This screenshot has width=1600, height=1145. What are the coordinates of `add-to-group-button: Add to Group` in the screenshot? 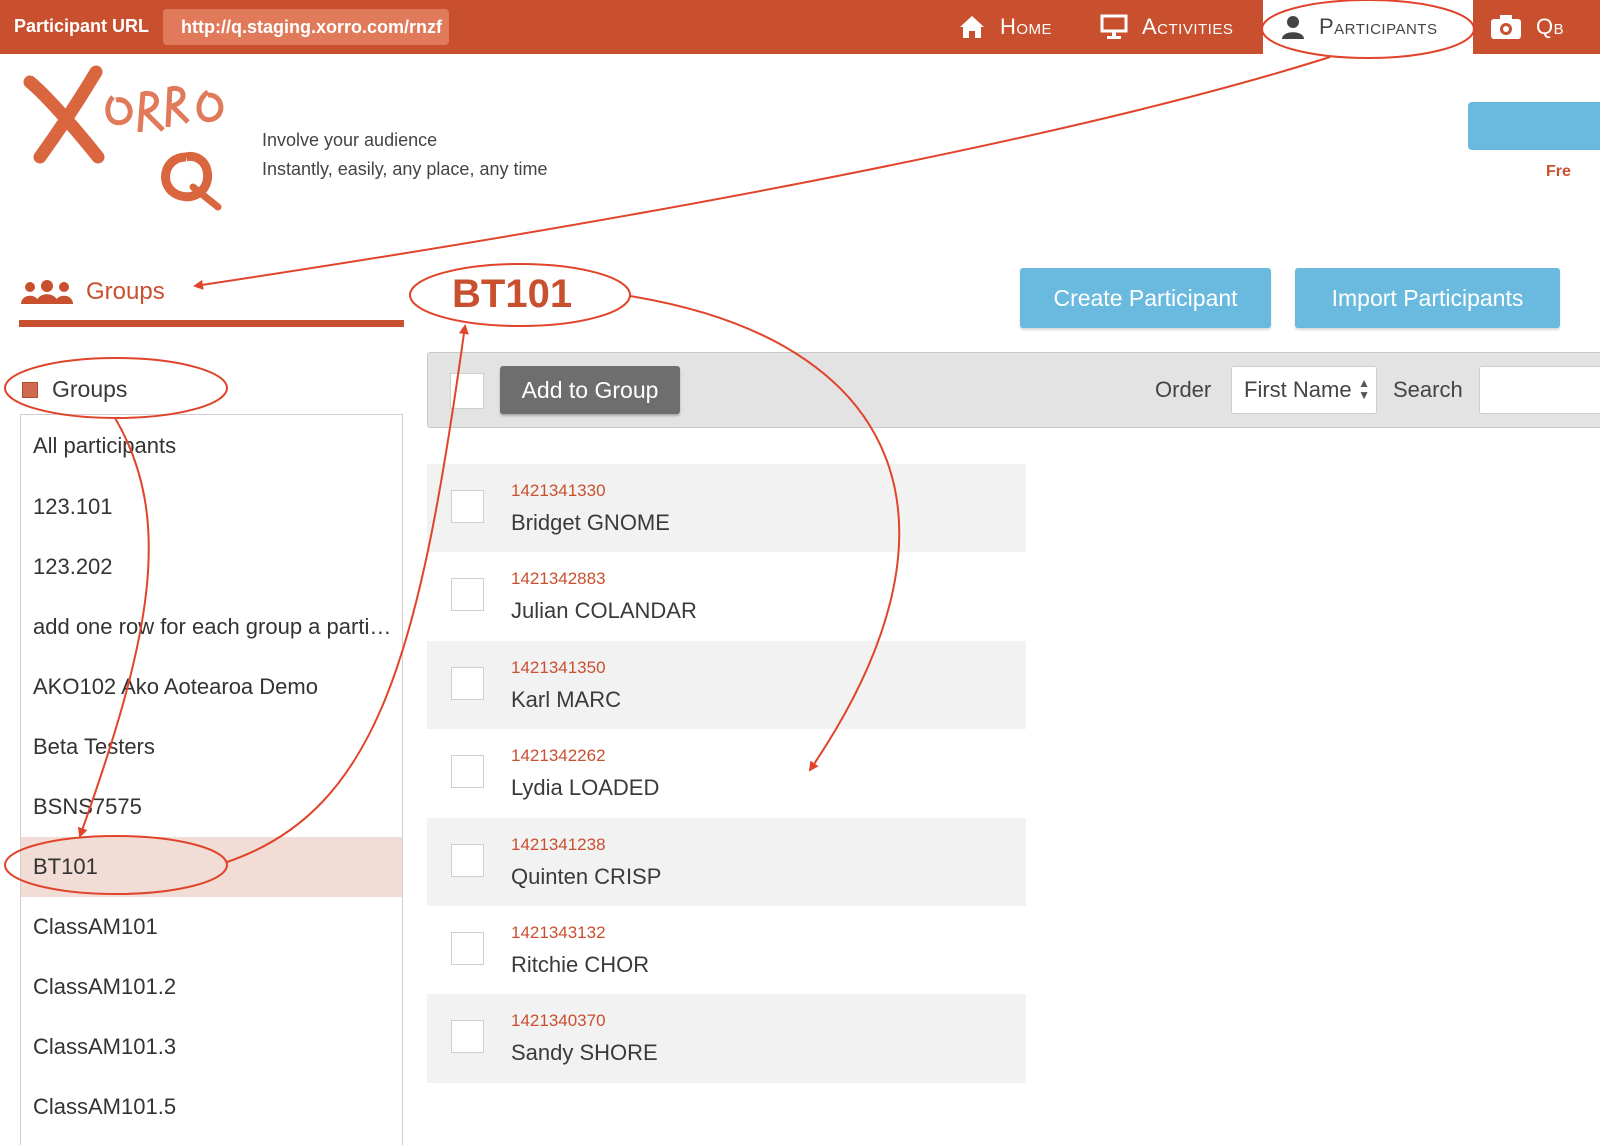 It's located at (590, 390).